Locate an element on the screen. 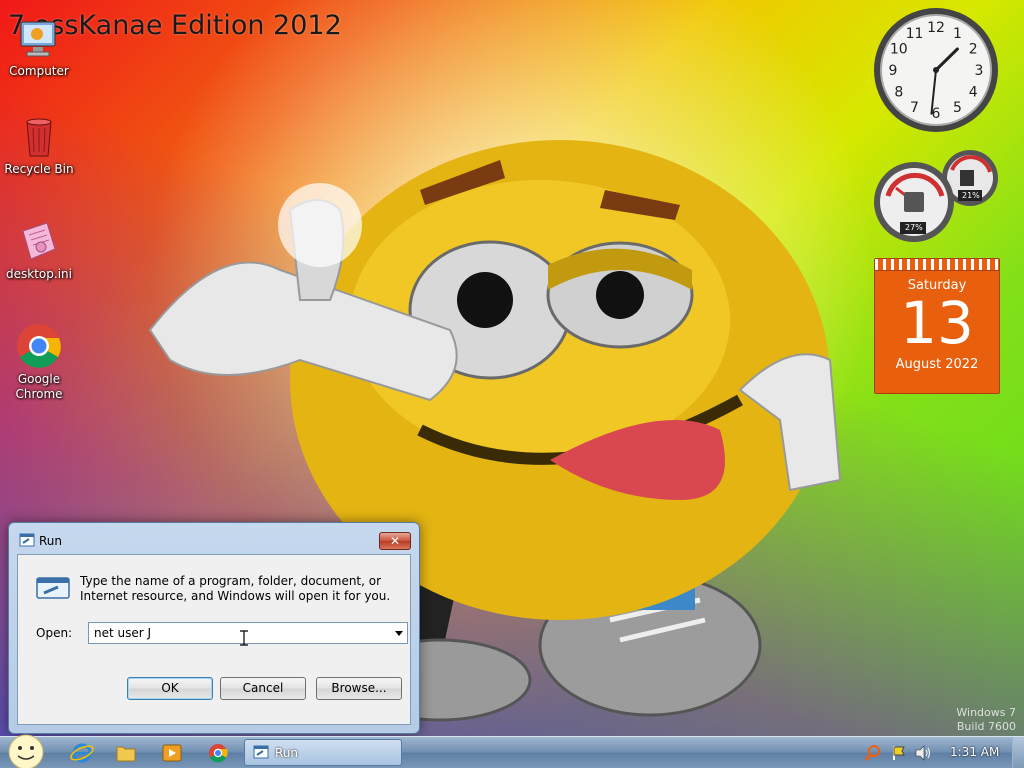  clock-numeral: 10 is located at coordinates (899, 50).